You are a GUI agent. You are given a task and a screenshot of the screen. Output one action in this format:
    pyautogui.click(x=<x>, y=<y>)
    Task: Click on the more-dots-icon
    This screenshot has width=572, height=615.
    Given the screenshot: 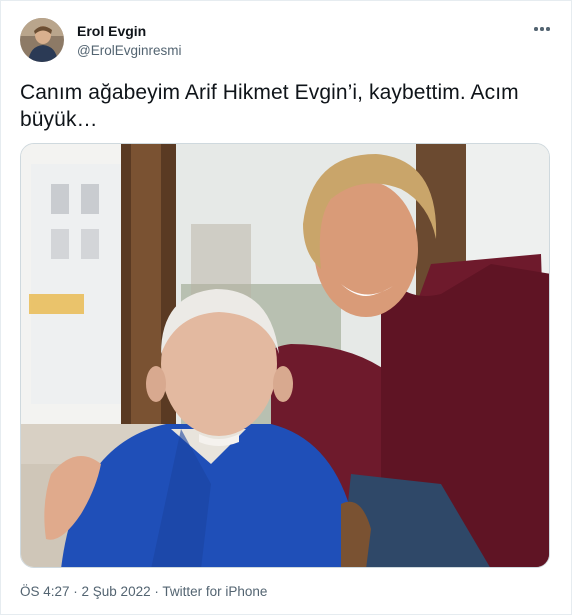 What is the action you would take?
    pyautogui.click(x=542, y=29)
    